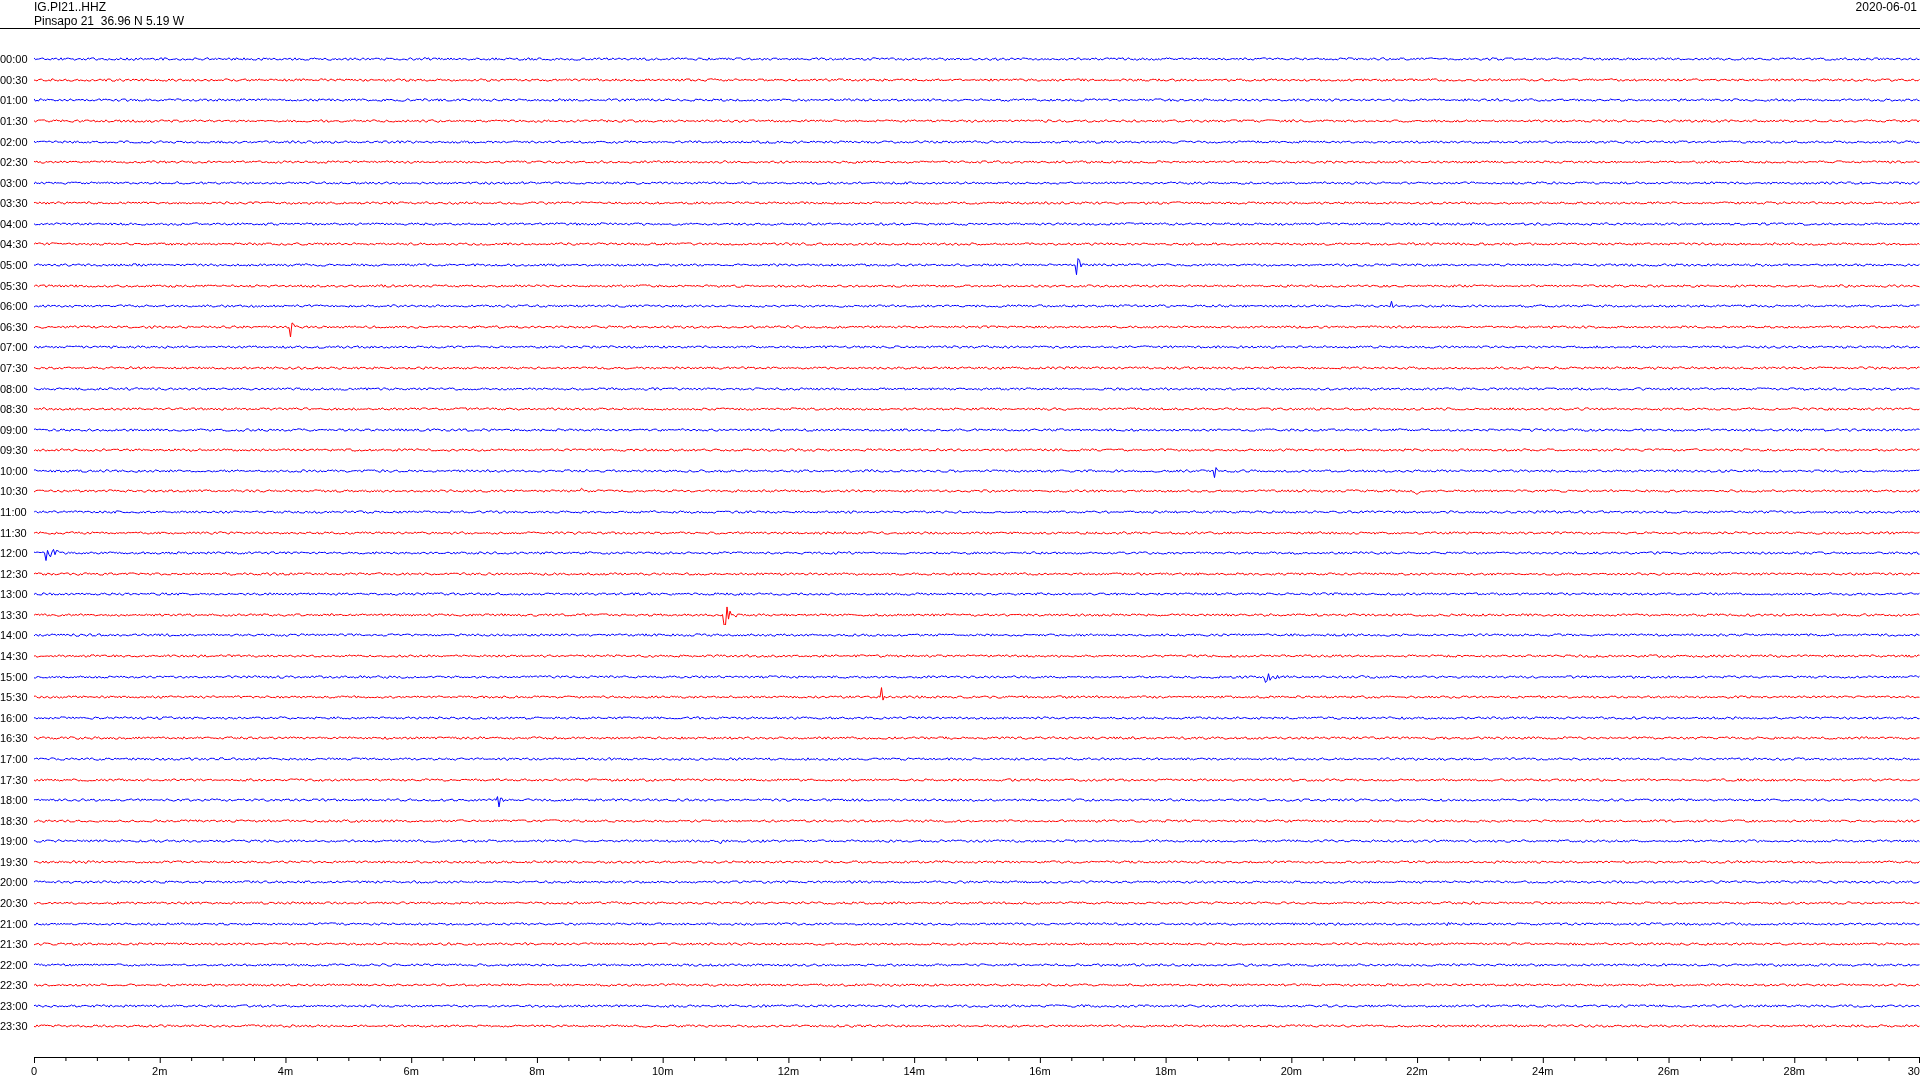  What do you see at coordinates (285, 1070) in the screenshot?
I see `tick-label: 4m` at bounding box center [285, 1070].